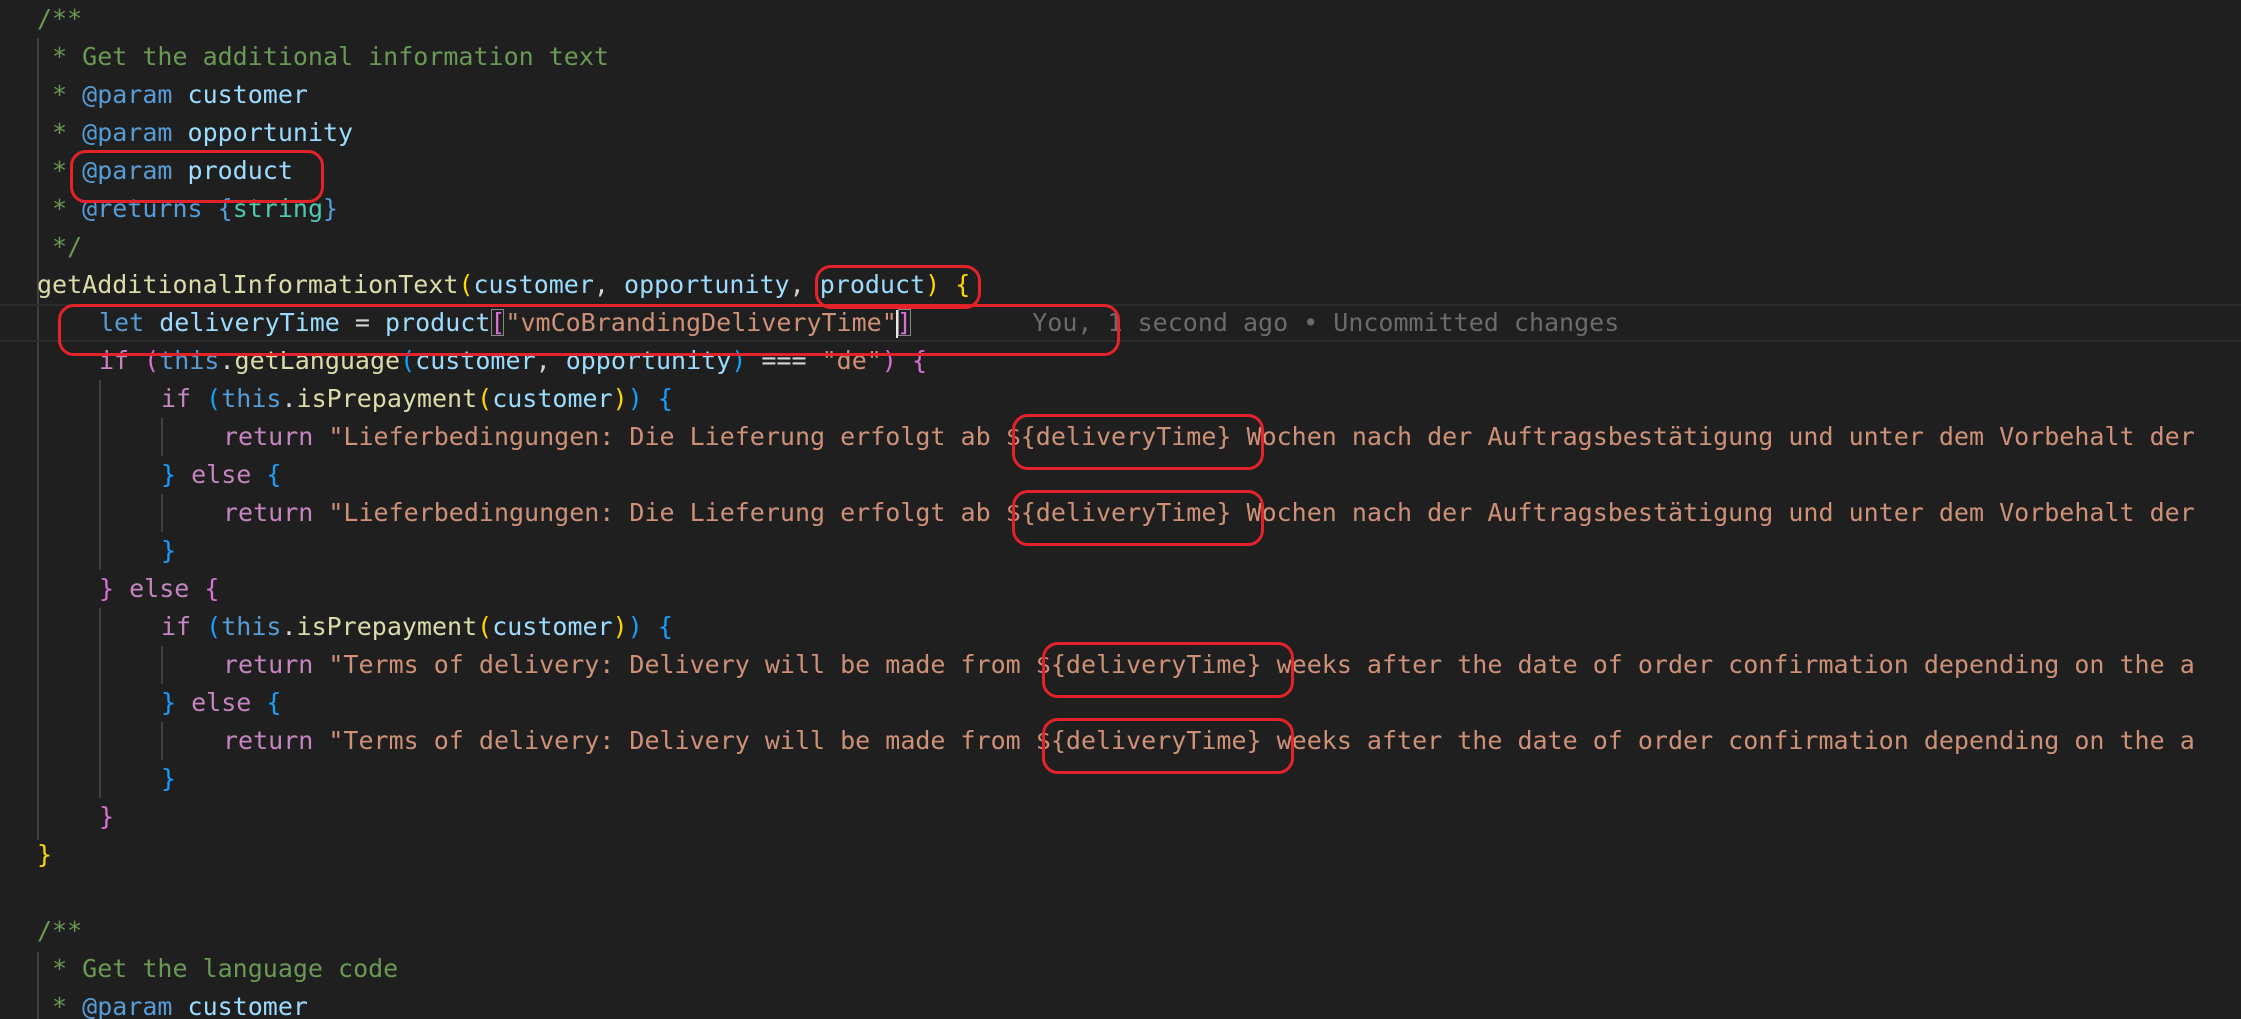 This screenshot has height=1019, width=2241. What do you see at coordinates (1120, 969) in the screenshot?
I see `code-line: * Get the language code` at bounding box center [1120, 969].